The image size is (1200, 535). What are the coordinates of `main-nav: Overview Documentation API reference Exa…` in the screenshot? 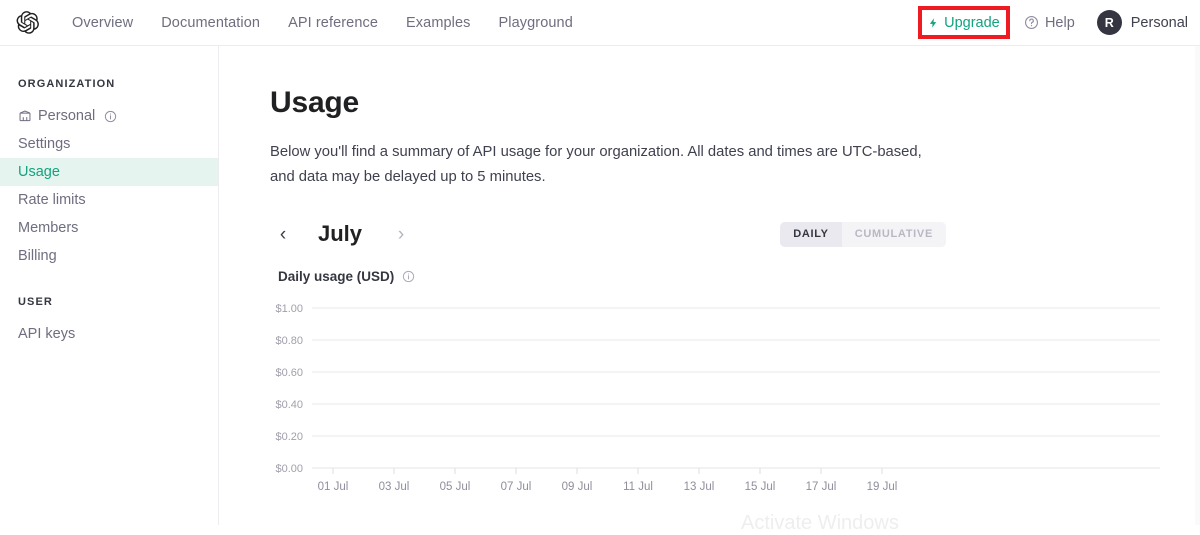 It's located at (322, 23).